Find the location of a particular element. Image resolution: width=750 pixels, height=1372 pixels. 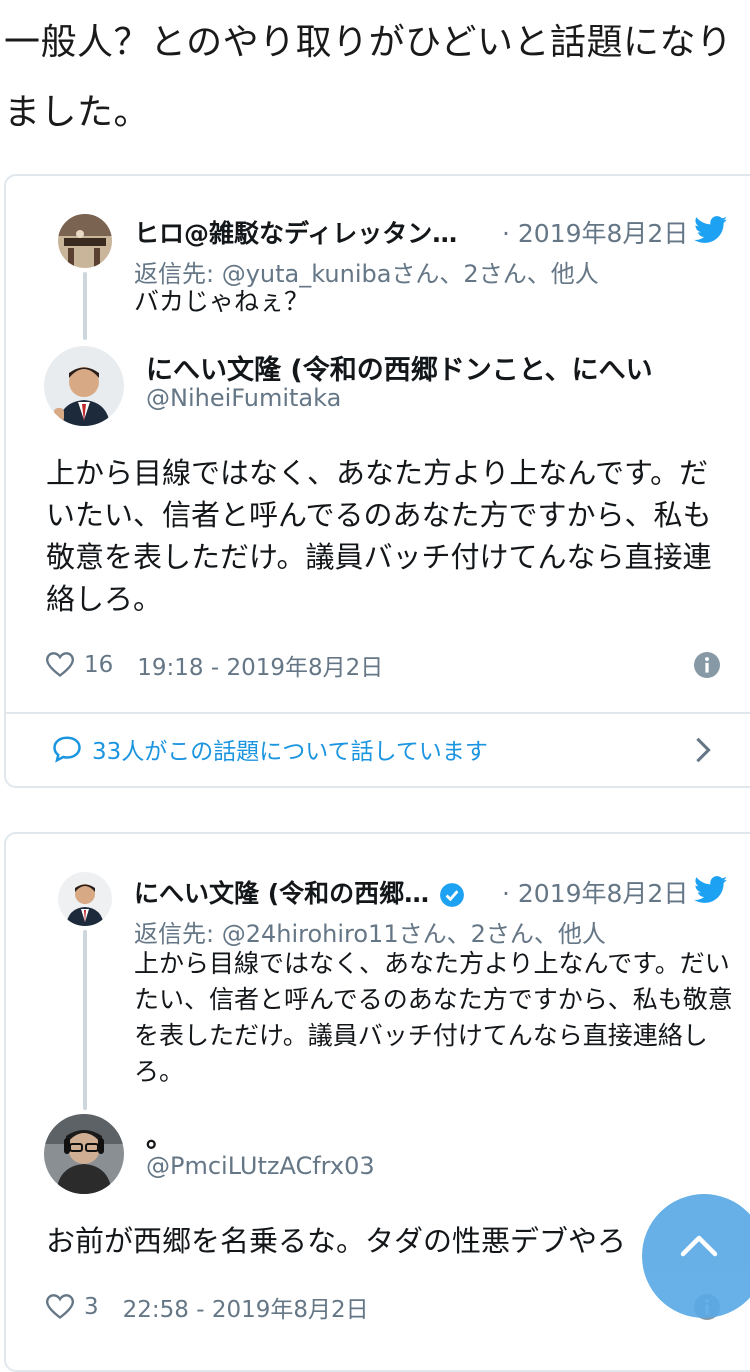

author-name: にへい文隆 (令和の西郷ドンこと、にへい is located at coordinates (399, 367).